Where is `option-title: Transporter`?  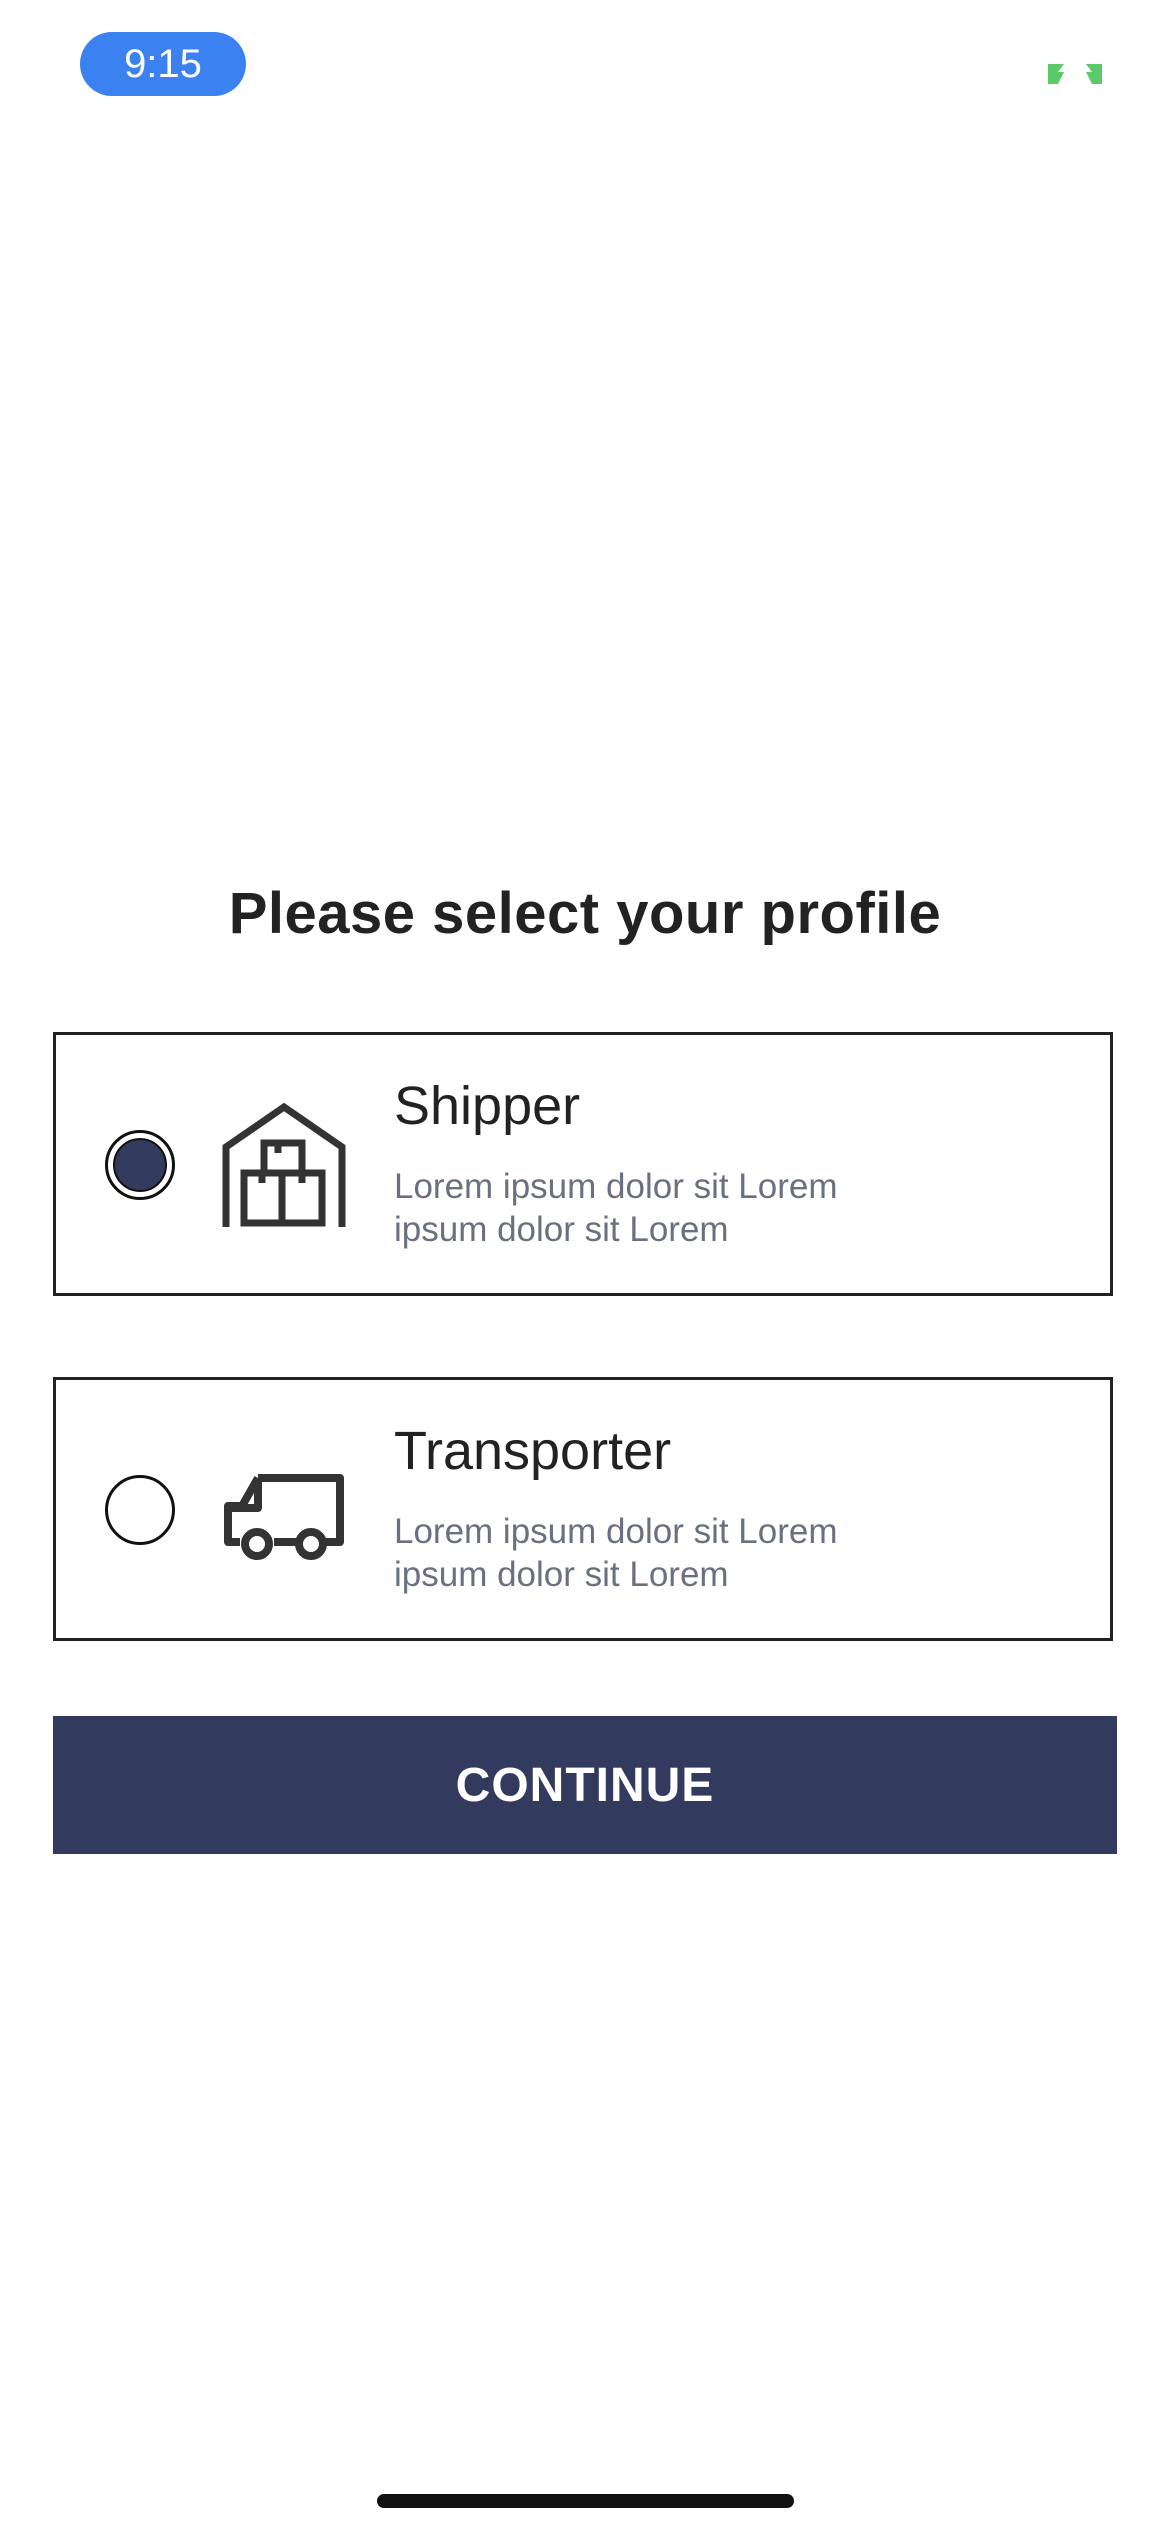 option-title: Transporter is located at coordinates (533, 1451).